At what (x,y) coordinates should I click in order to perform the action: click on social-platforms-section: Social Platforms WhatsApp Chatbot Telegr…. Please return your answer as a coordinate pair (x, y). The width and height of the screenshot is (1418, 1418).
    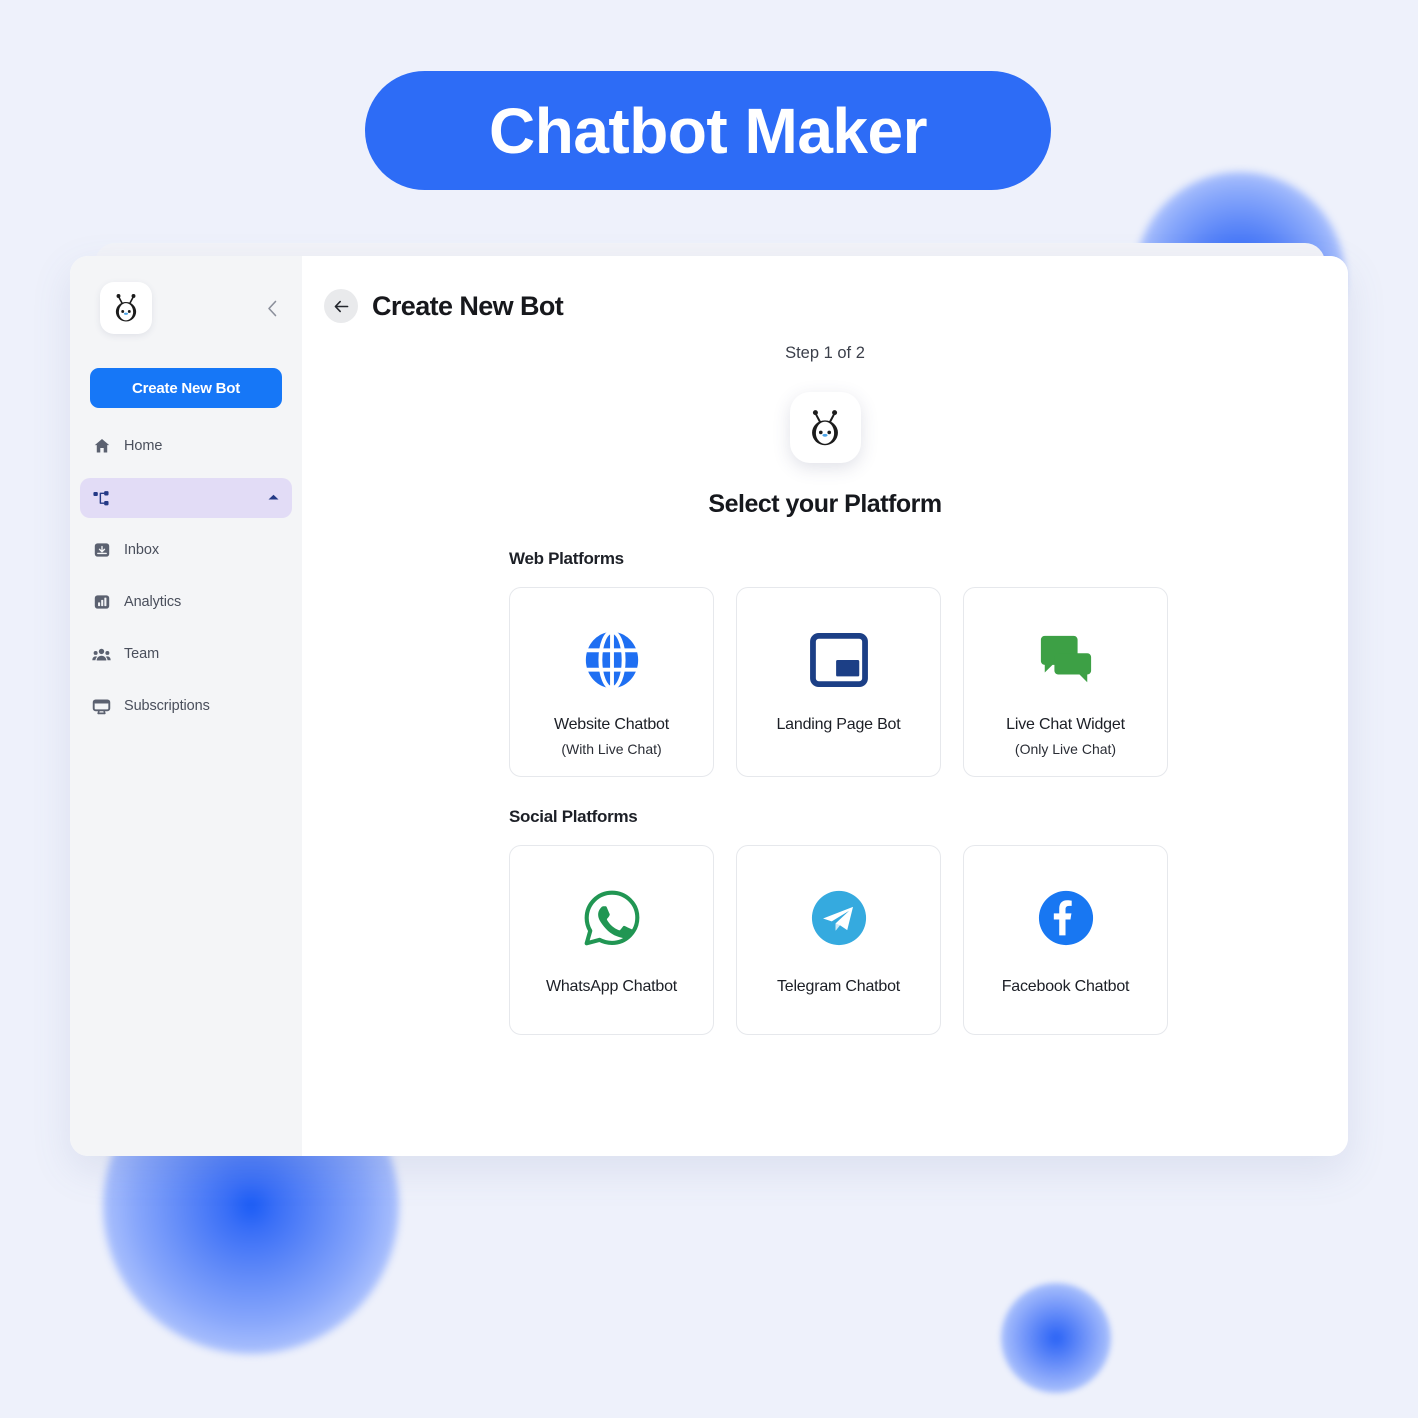
    Looking at the image, I should click on (825, 921).